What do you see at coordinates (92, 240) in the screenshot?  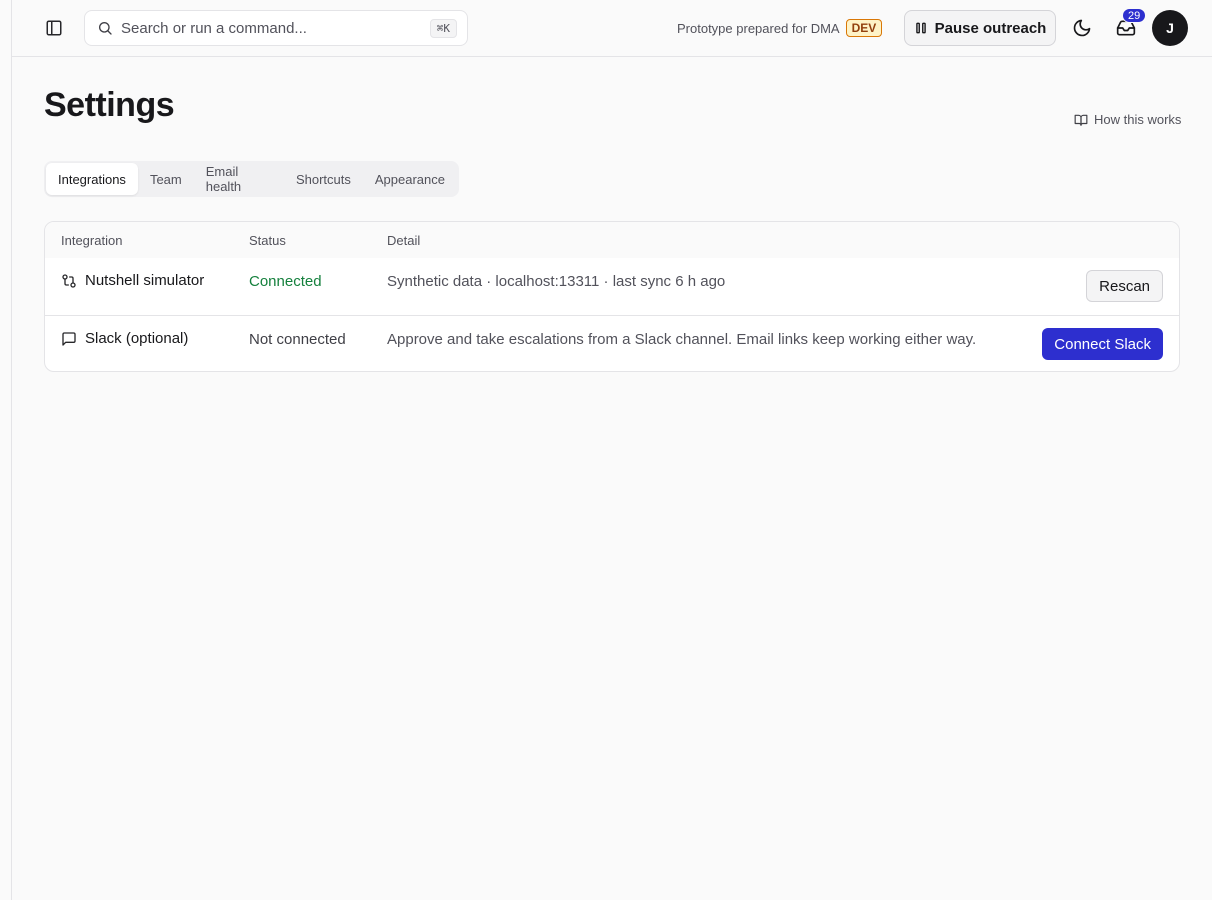 I see `column-header-integration: Integration` at bounding box center [92, 240].